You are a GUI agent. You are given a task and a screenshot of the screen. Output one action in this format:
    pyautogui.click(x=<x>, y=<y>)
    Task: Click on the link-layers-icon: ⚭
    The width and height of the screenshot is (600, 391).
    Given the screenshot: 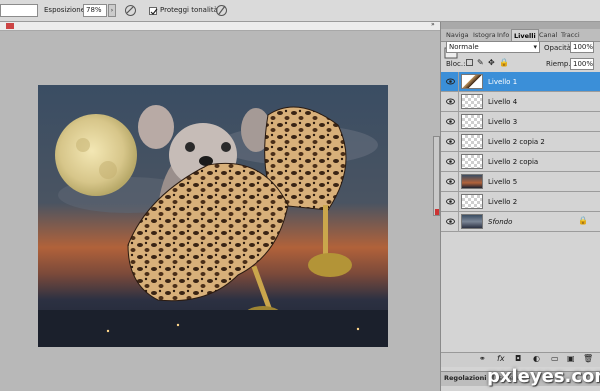 What is the action you would take?
    pyautogui.click(x=482, y=358)
    